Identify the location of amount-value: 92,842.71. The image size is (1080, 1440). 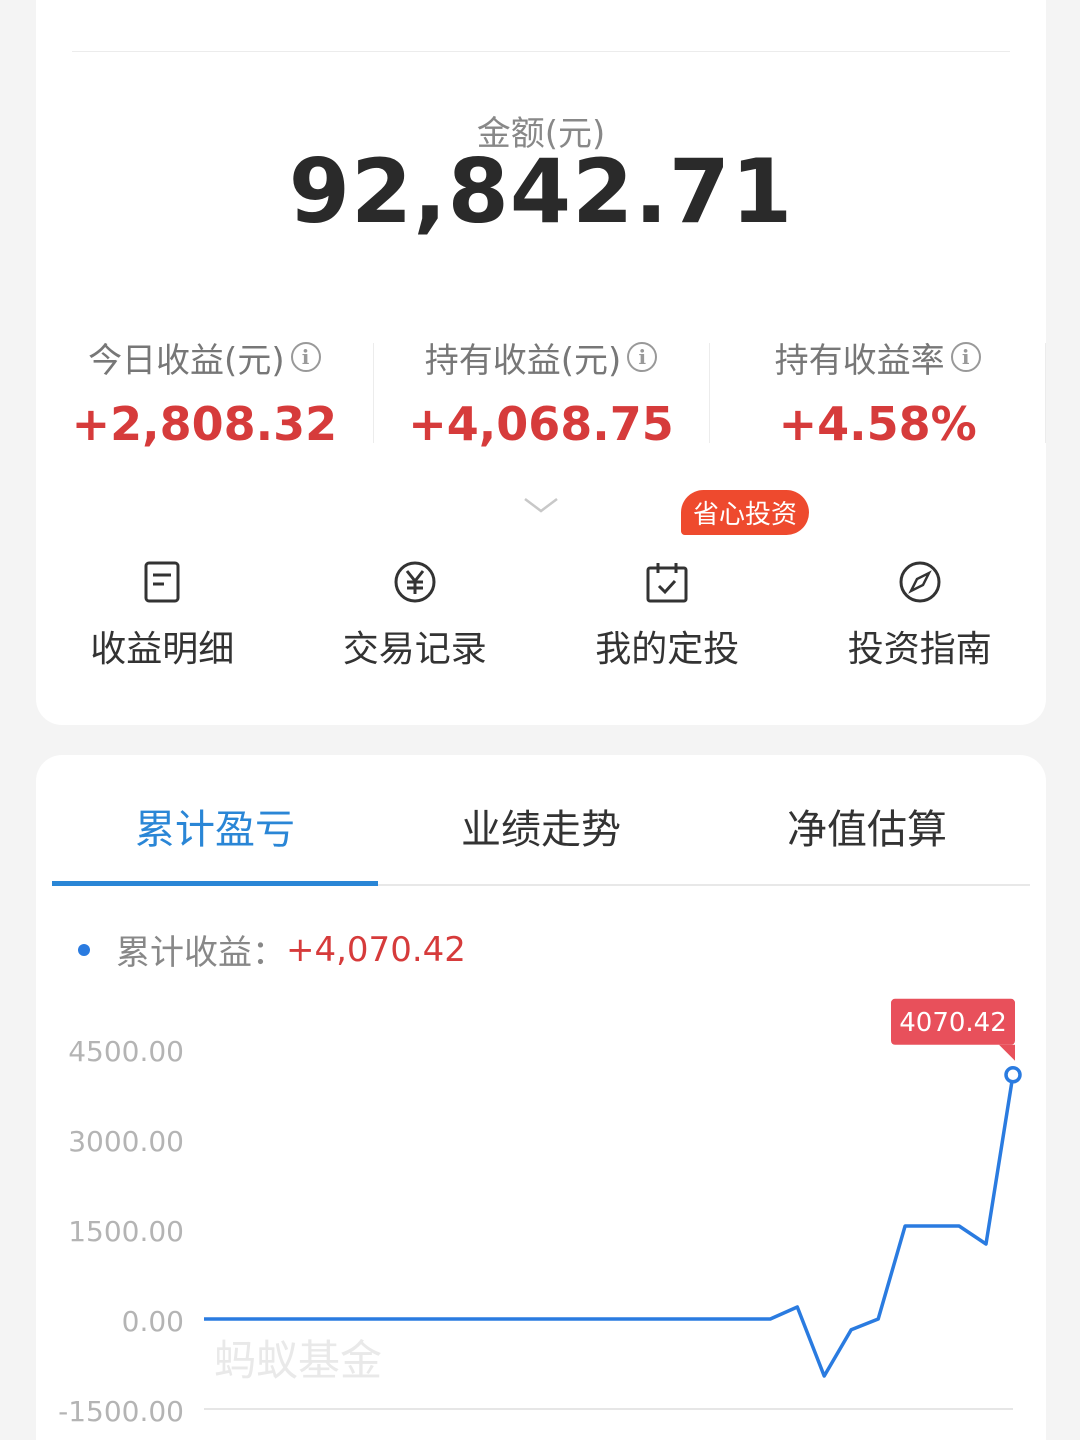
(541, 191).